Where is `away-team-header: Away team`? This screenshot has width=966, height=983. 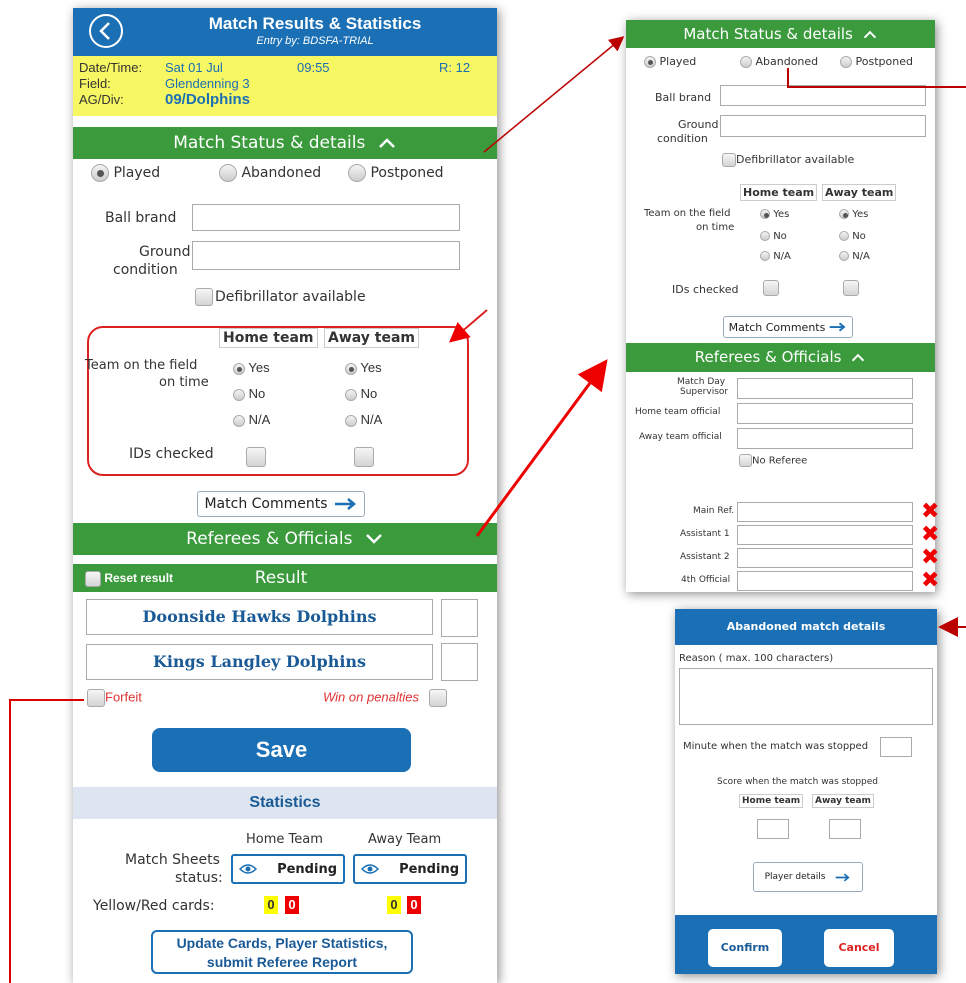
away-team-header: Away team is located at coordinates (372, 338).